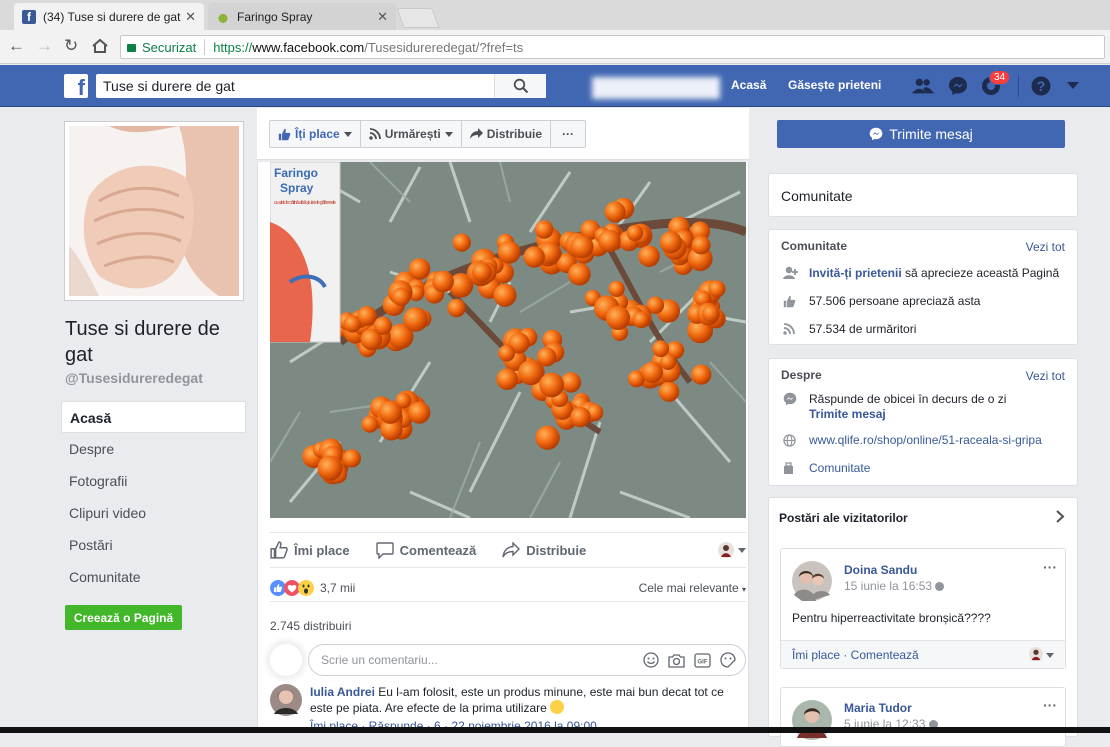 Image resolution: width=1110 pixels, height=747 pixels. Describe the element at coordinates (855, 273) in the screenshot. I see `invite-friends-link: Invită-ți prietenii` at that location.